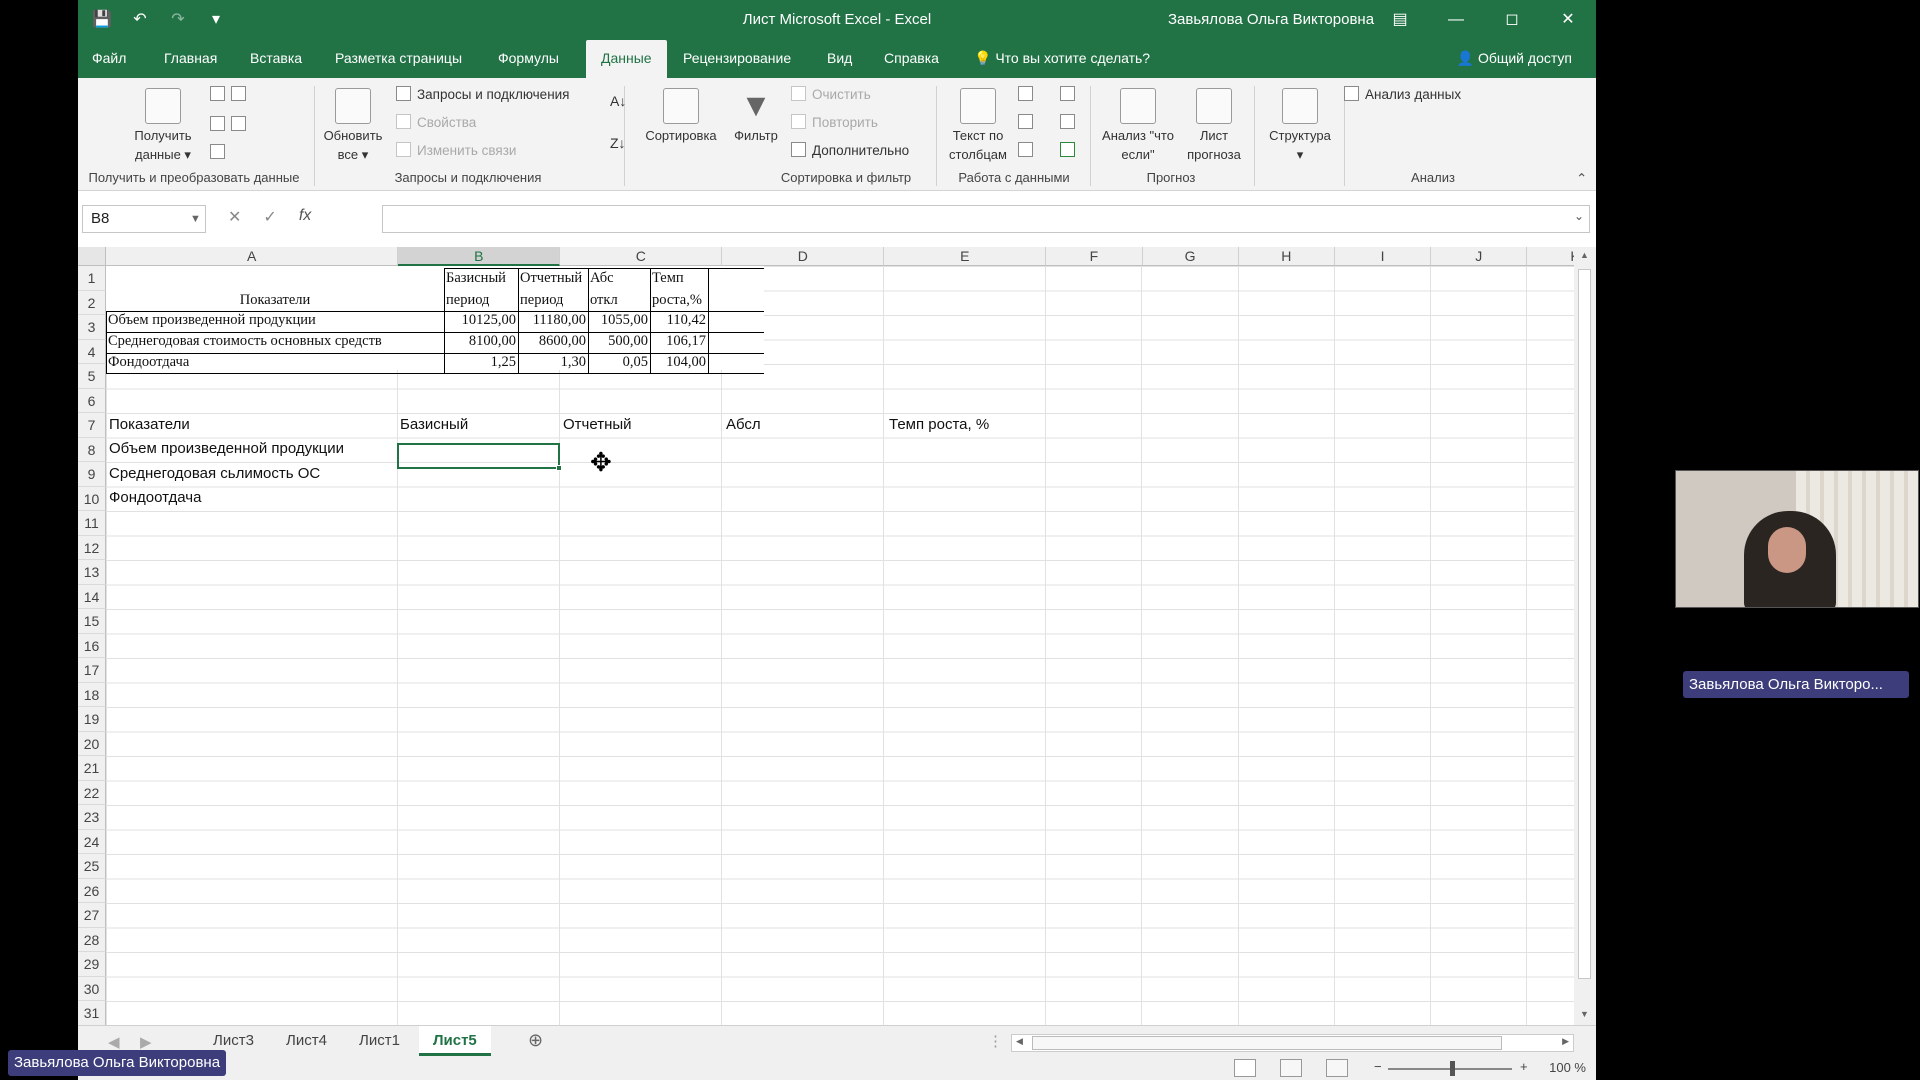 The height and width of the screenshot is (1080, 1920). Describe the element at coordinates (1214, 126) in the screenshot. I see `forecast-sheet-button: Лист прогноза` at that location.